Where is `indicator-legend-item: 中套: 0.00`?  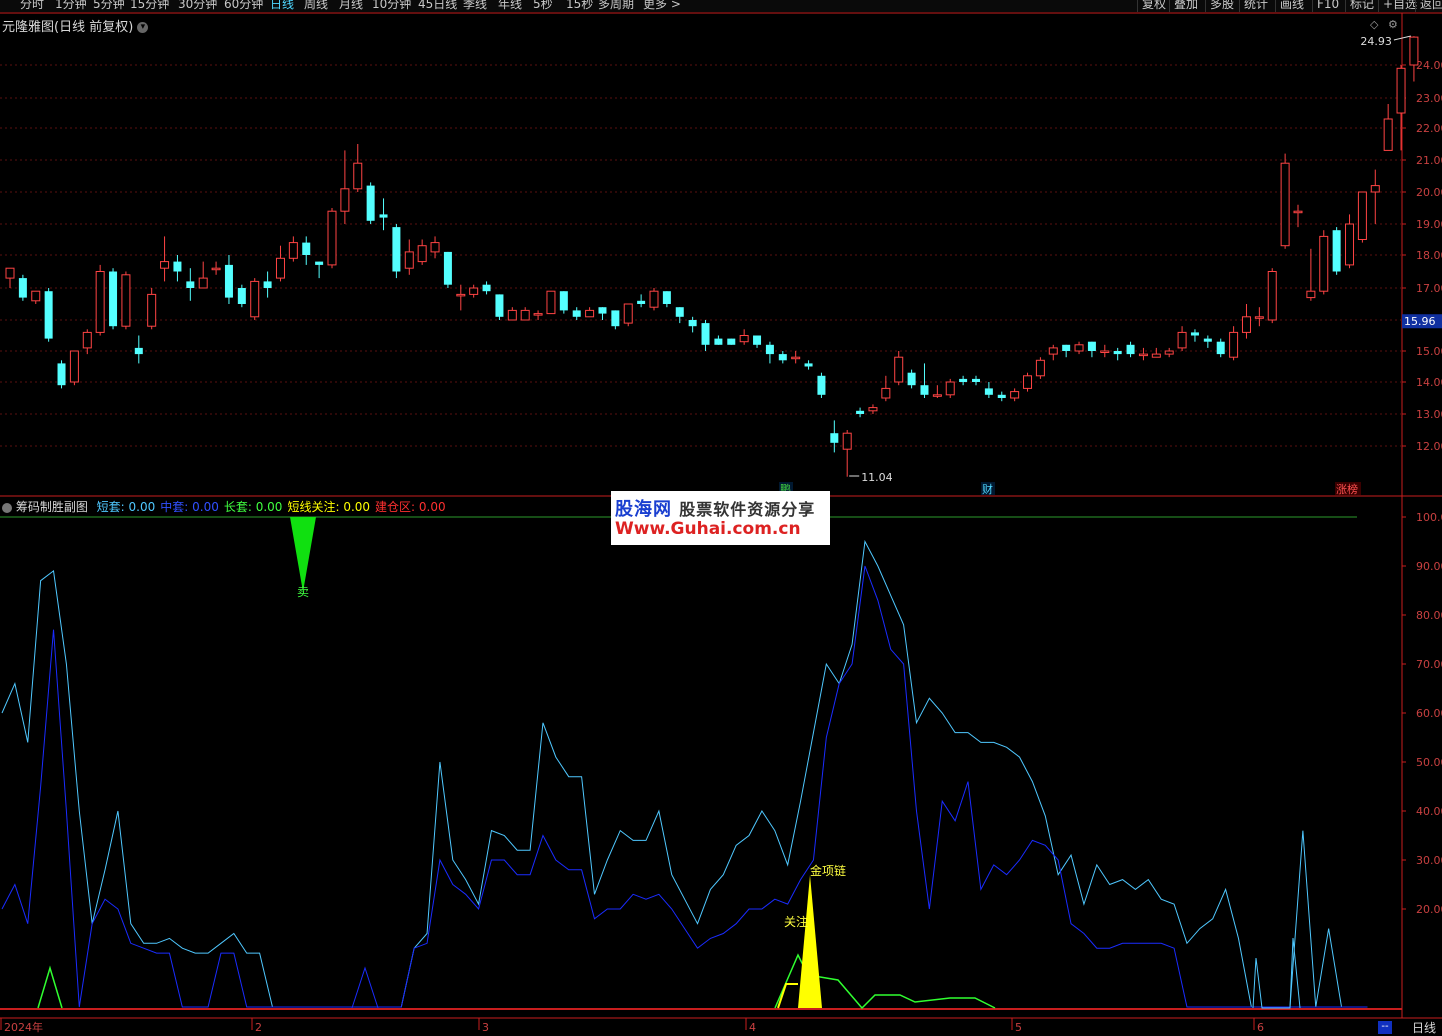
indicator-legend-item: 中套: 0.00 is located at coordinates (189, 507).